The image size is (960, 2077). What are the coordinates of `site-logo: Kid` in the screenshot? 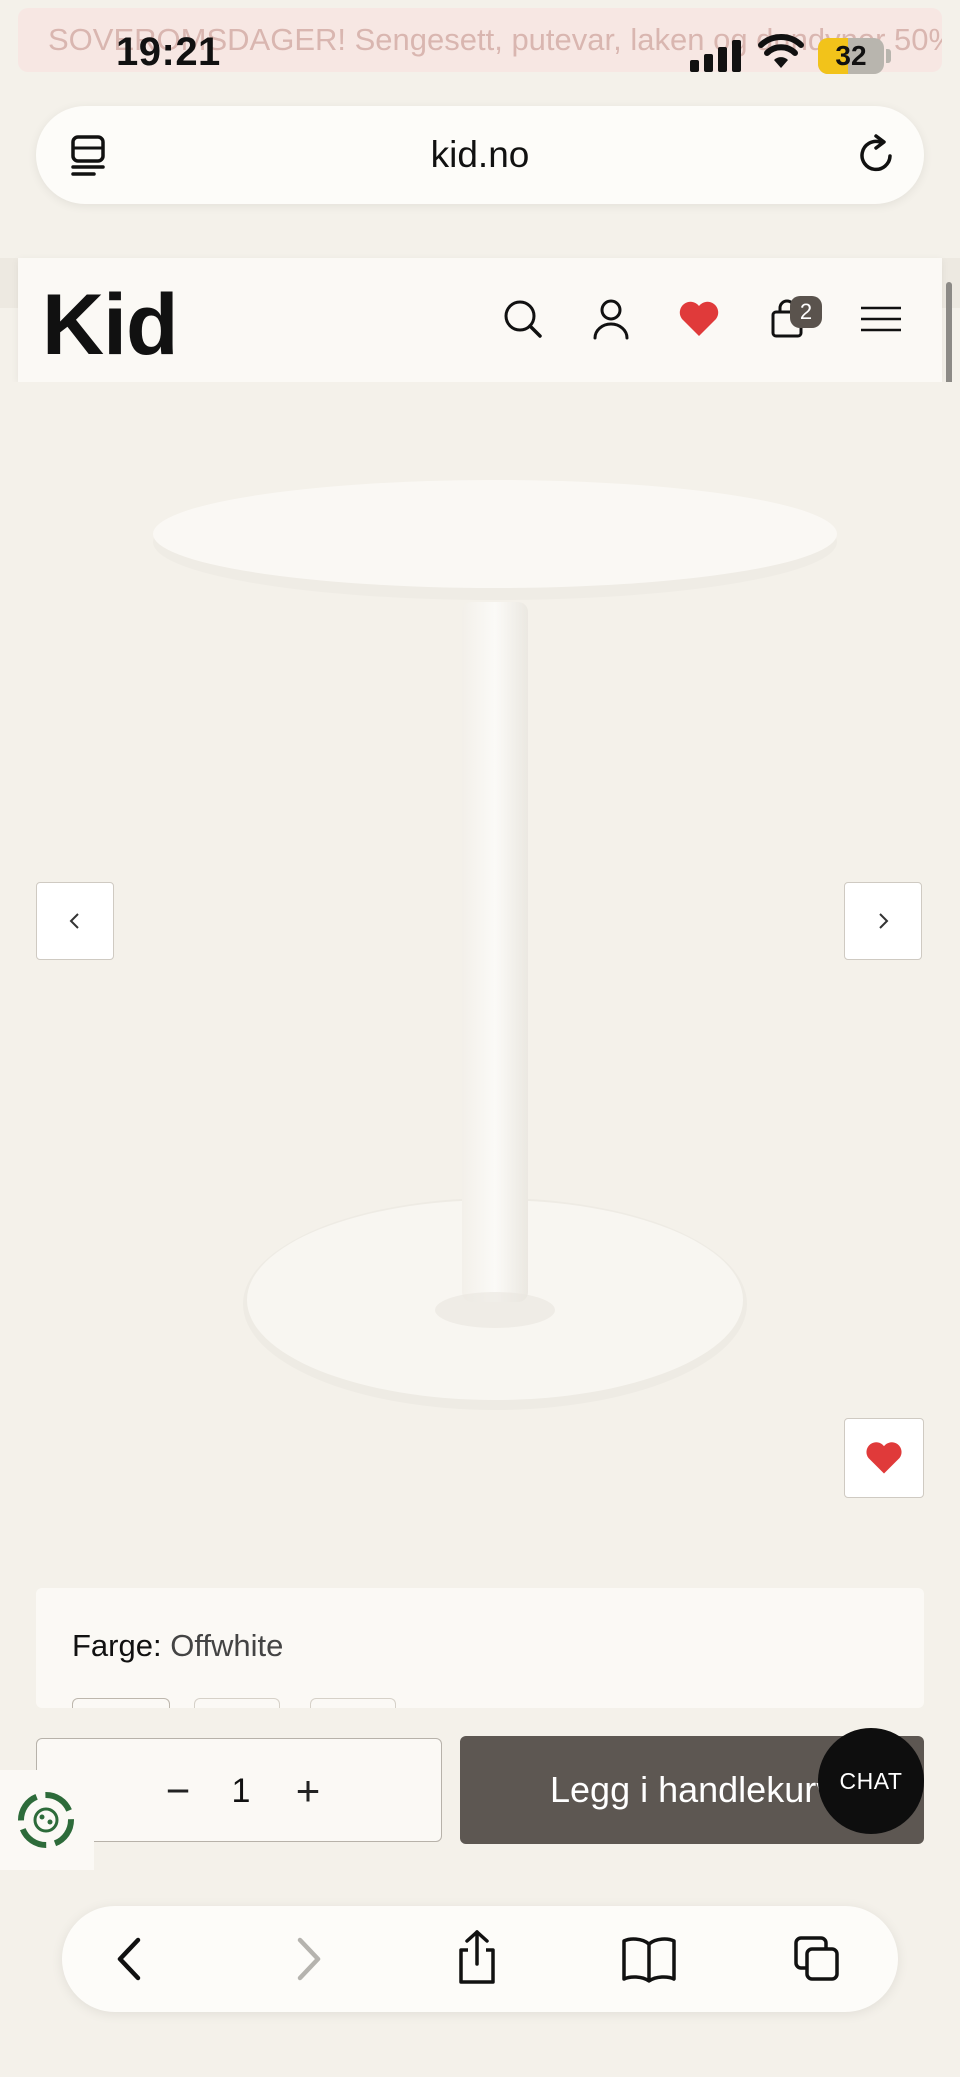 It's located at (110, 325).